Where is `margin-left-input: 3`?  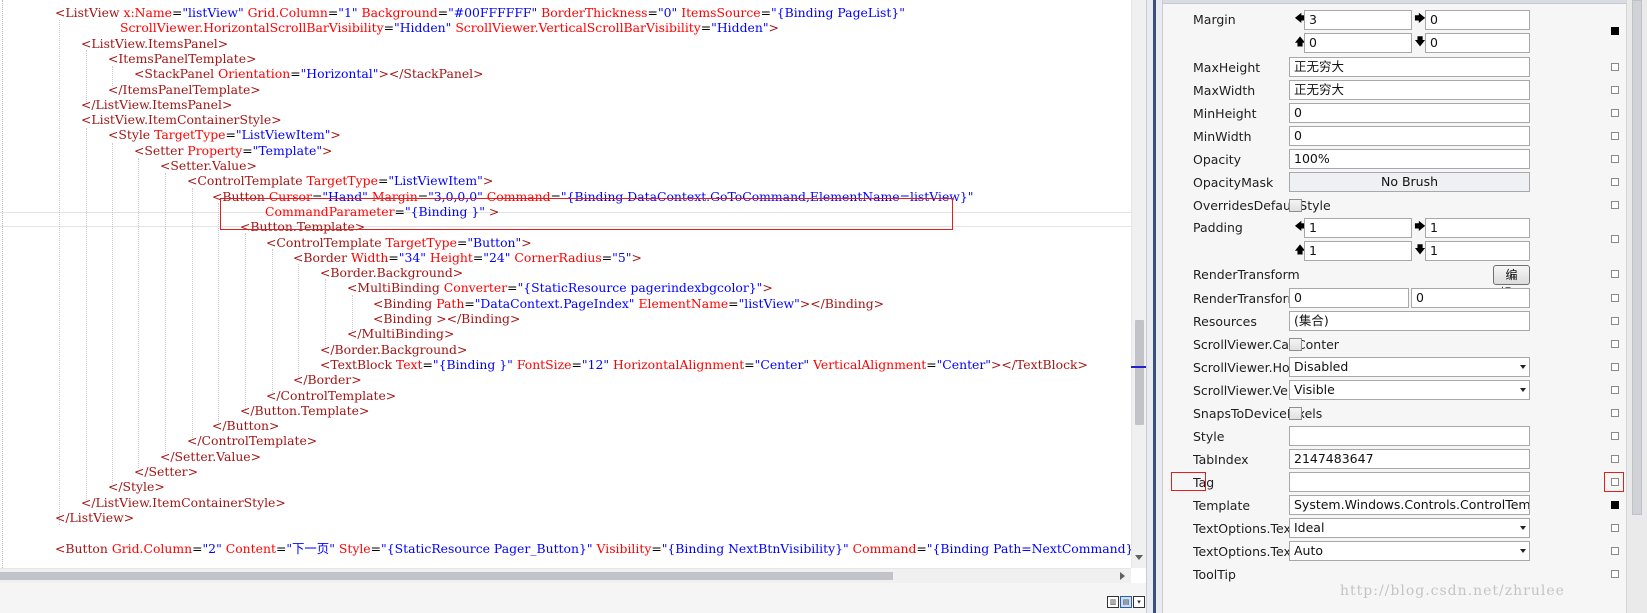 margin-left-input: 3 is located at coordinates (1358, 20).